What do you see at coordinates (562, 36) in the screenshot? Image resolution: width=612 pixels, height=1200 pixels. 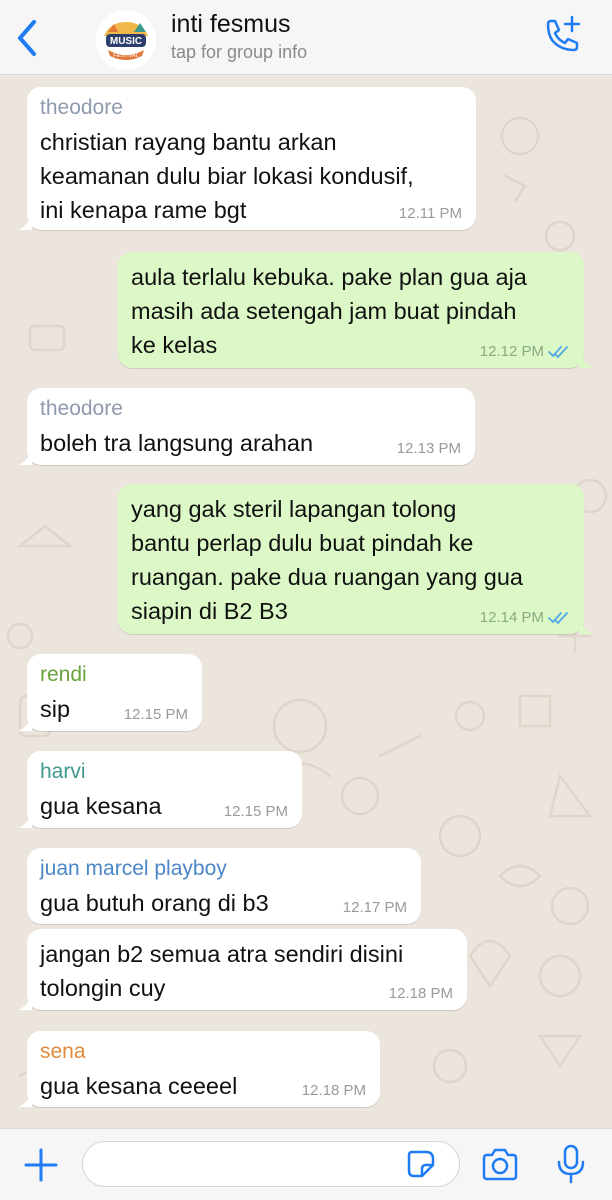 I see `add-call-icon` at bounding box center [562, 36].